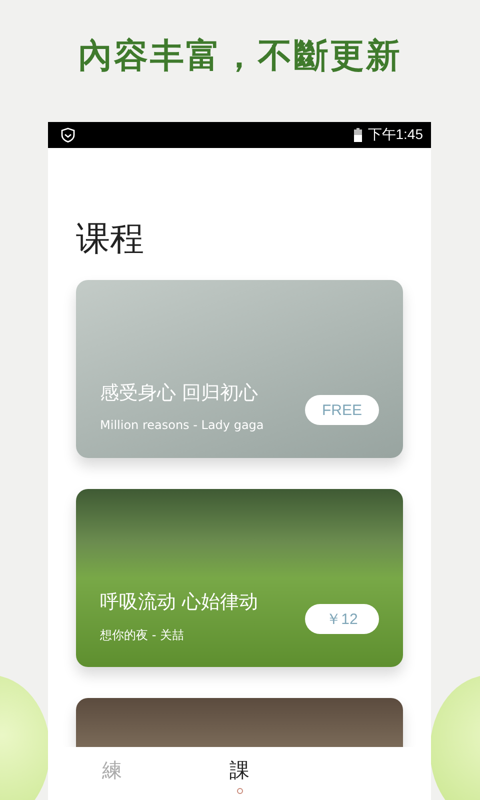 This screenshot has height=800, width=480. What do you see at coordinates (110, 239) in the screenshot?
I see `page-title: 课程` at bounding box center [110, 239].